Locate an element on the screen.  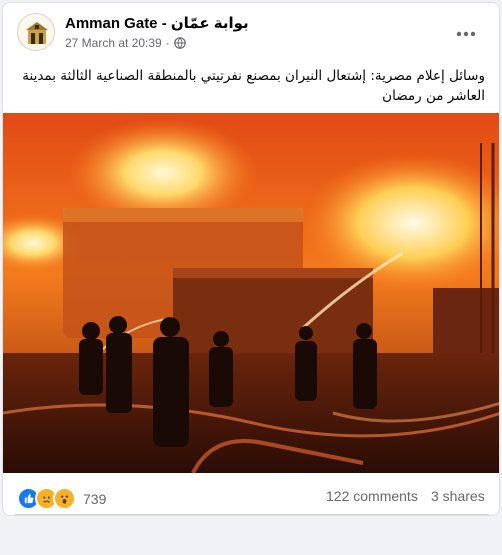
comments-count-link: 122 comments is located at coordinates (372, 496).